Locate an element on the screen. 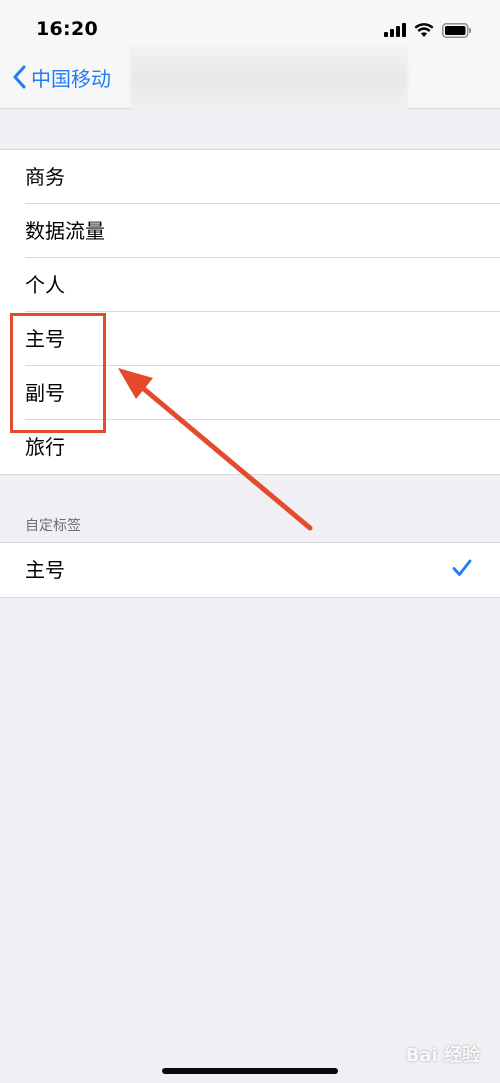  back-label: 中国移动 is located at coordinates (71, 78).